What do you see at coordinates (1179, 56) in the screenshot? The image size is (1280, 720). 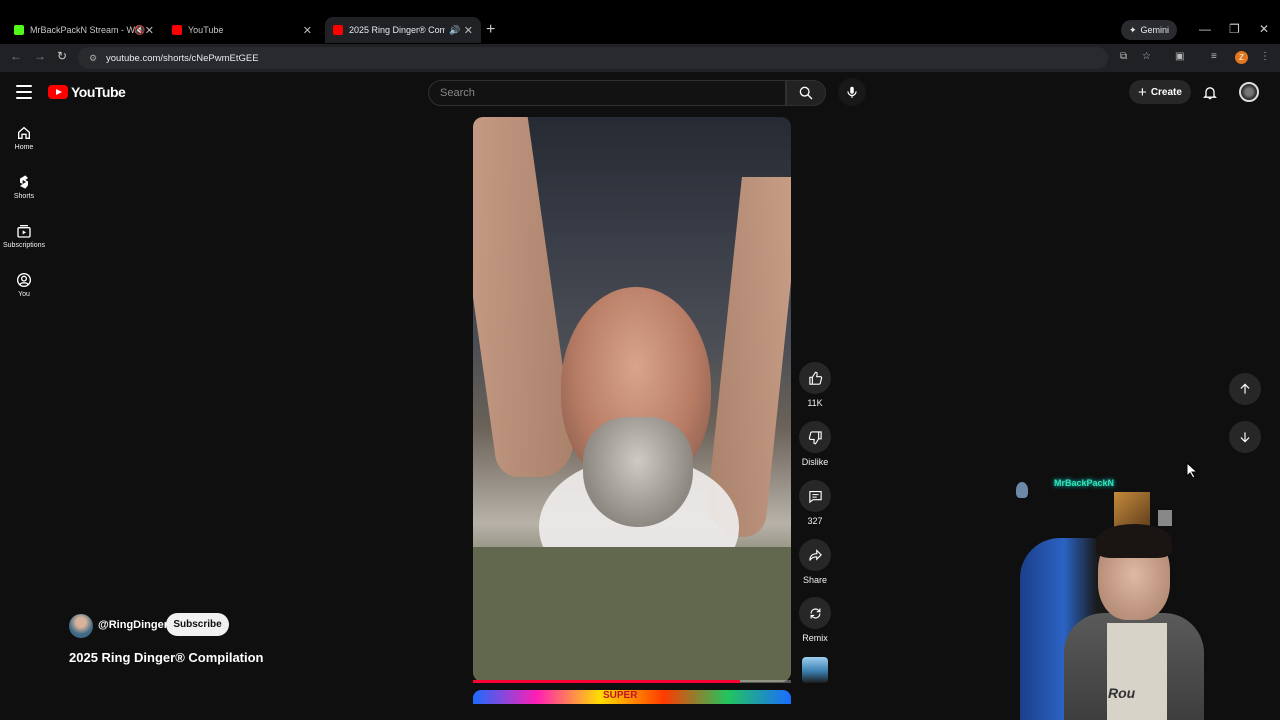 I see `extensions-icon: ▣` at bounding box center [1179, 56].